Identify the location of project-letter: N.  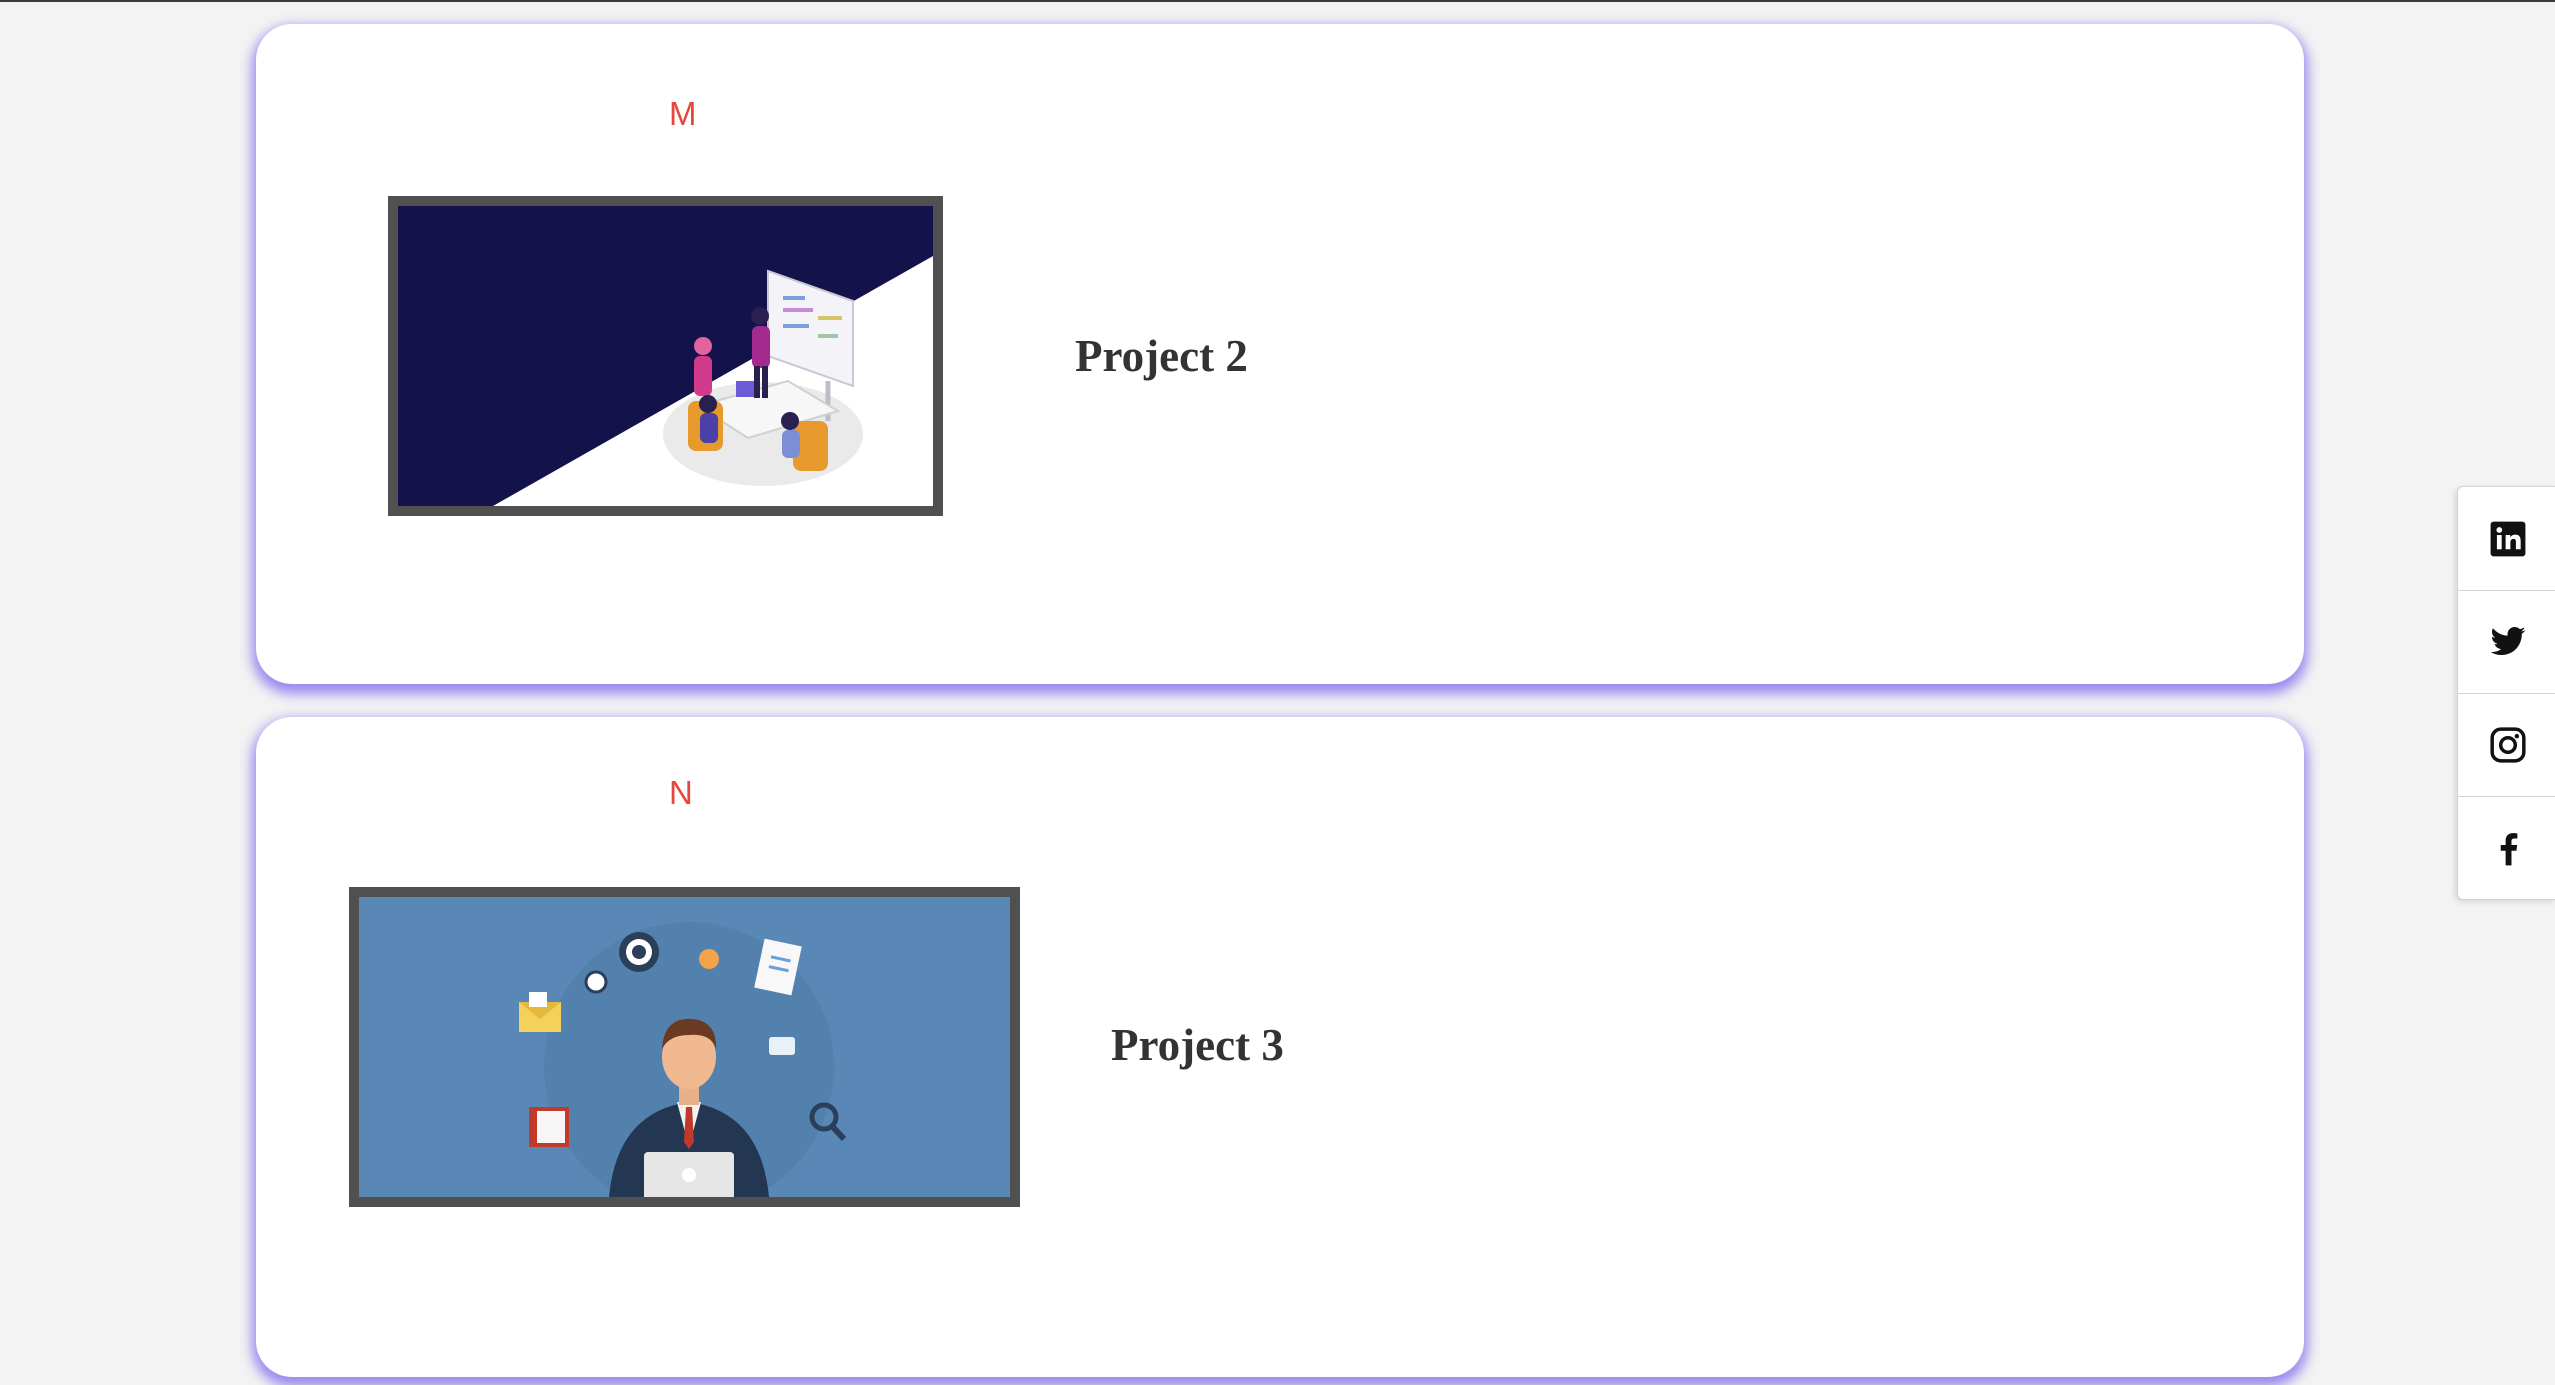
(681, 792).